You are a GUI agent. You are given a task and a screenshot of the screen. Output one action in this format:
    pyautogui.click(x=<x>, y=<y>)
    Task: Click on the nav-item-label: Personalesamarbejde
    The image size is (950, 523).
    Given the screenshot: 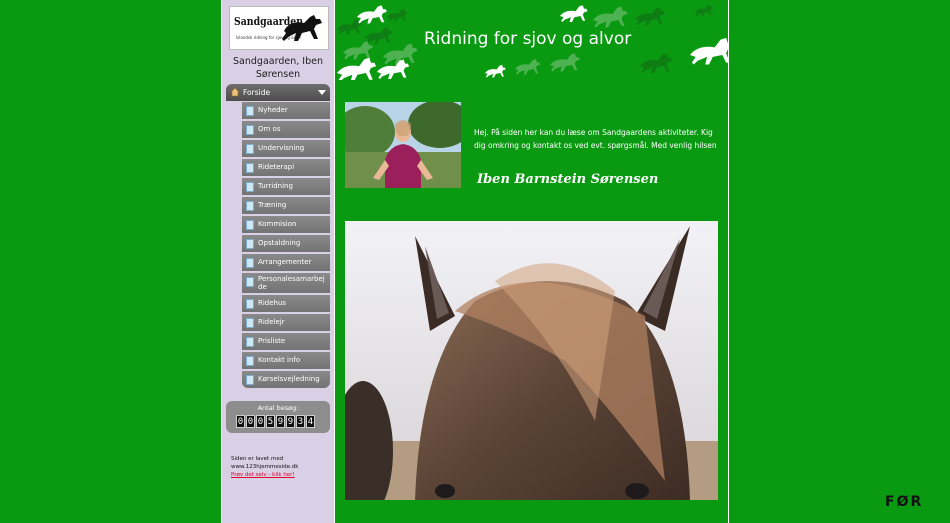 What is the action you would take?
    pyautogui.click(x=291, y=283)
    